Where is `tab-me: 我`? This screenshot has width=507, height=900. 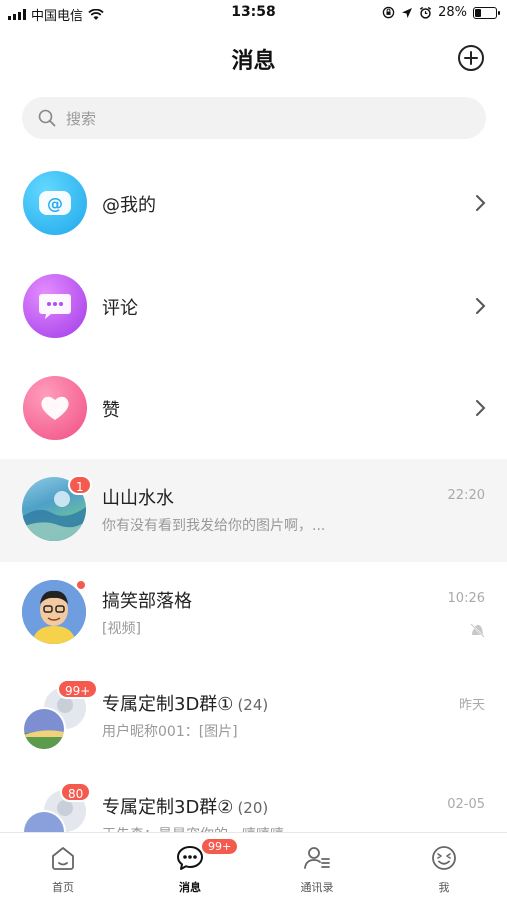
tab-me: 我 is located at coordinates (444, 866).